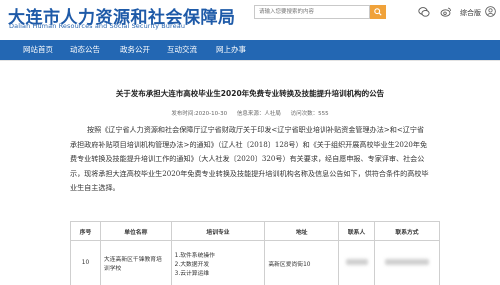 The image size is (500, 285). I want to click on search-icon, so click(378, 12).